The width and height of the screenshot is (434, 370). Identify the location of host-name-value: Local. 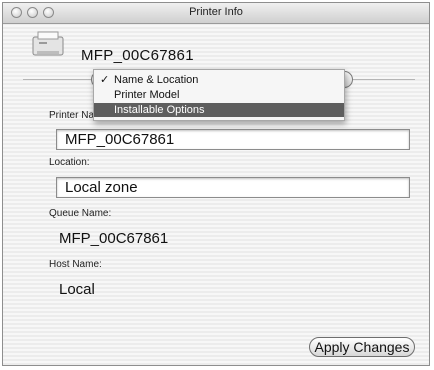
(77, 289).